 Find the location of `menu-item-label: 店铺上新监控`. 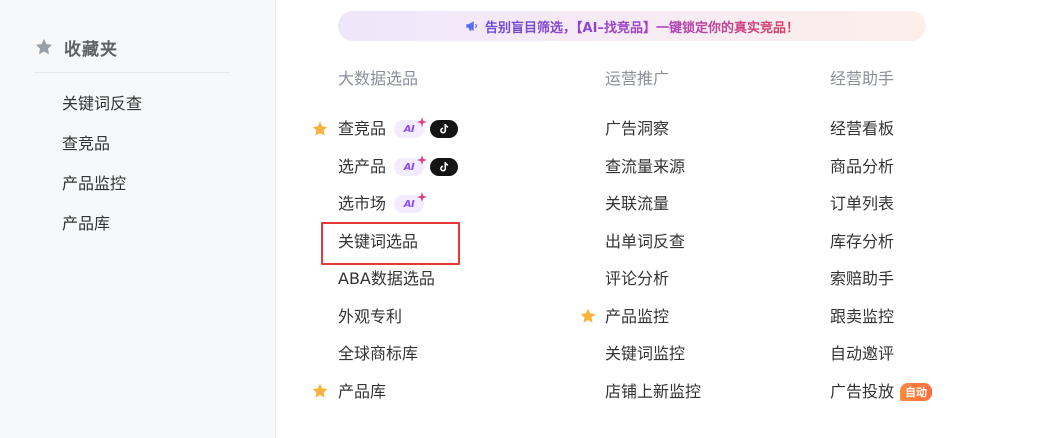

menu-item-label: 店铺上新监控 is located at coordinates (653, 391).